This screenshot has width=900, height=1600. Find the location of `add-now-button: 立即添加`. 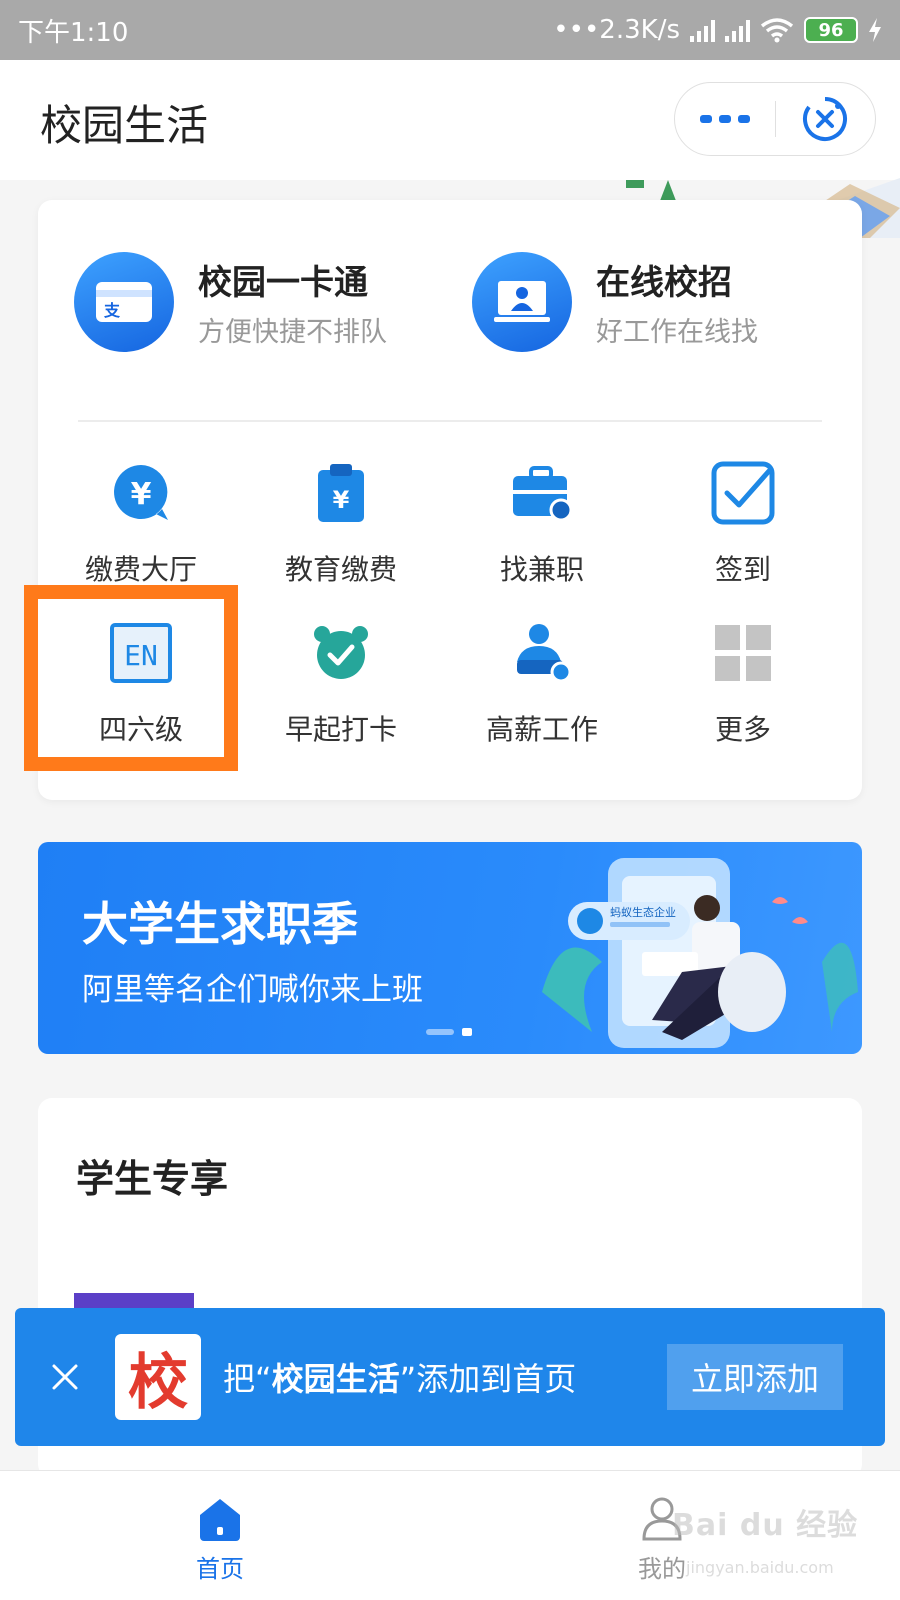

add-now-button: 立即添加 is located at coordinates (755, 1377).